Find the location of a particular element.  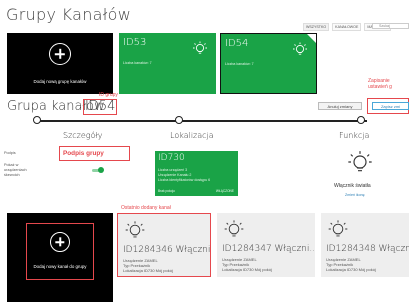

step-dot-function is located at coordinates (361, 120).